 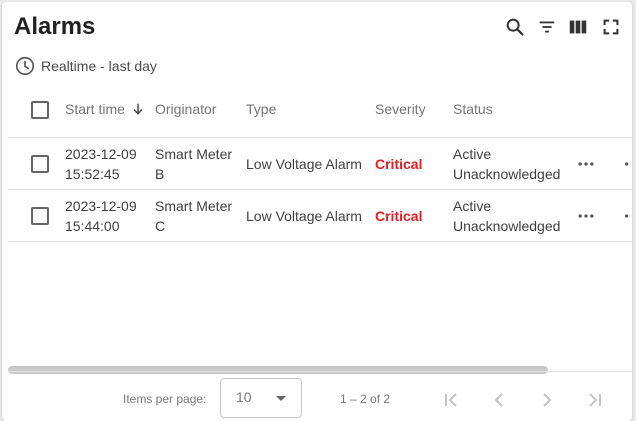 I want to click on header-divider, so click(x=320, y=137).